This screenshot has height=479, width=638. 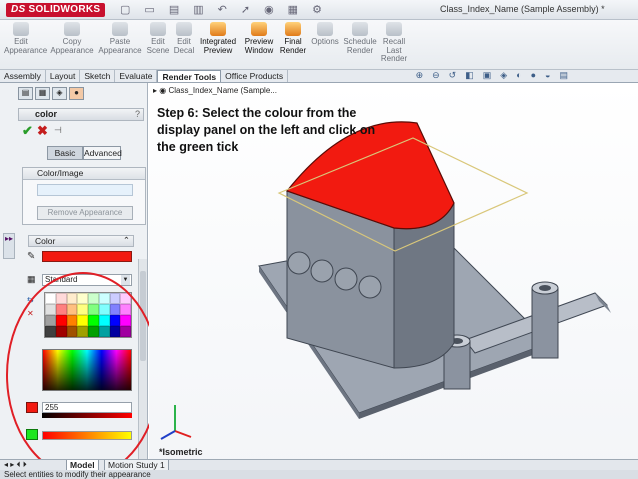 What do you see at coordinates (102, 153) in the screenshot?
I see `advanced-mode-button: Advanced` at bounding box center [102, 153].